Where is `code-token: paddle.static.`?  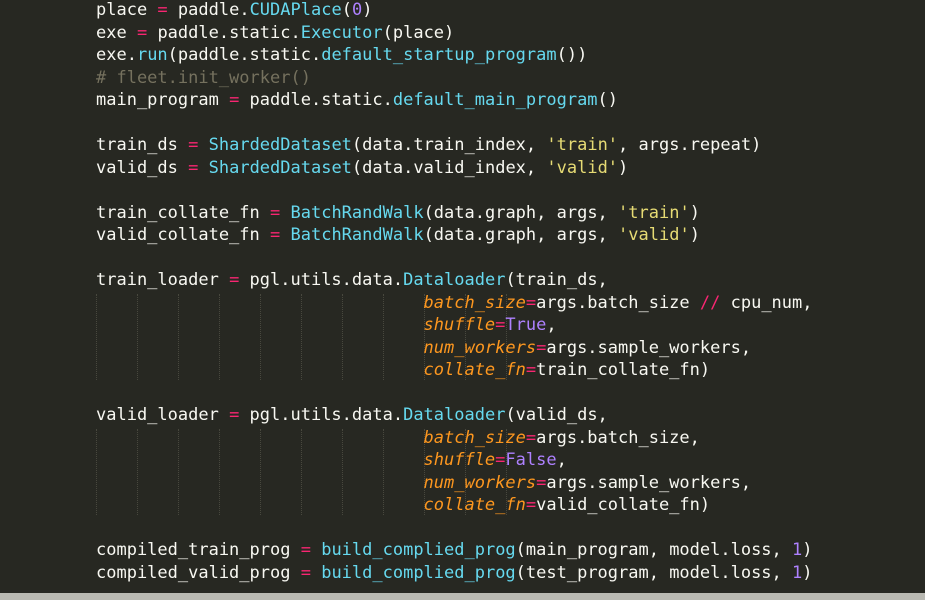 code-token: paddle.static. is located at coordinates (316, 100).